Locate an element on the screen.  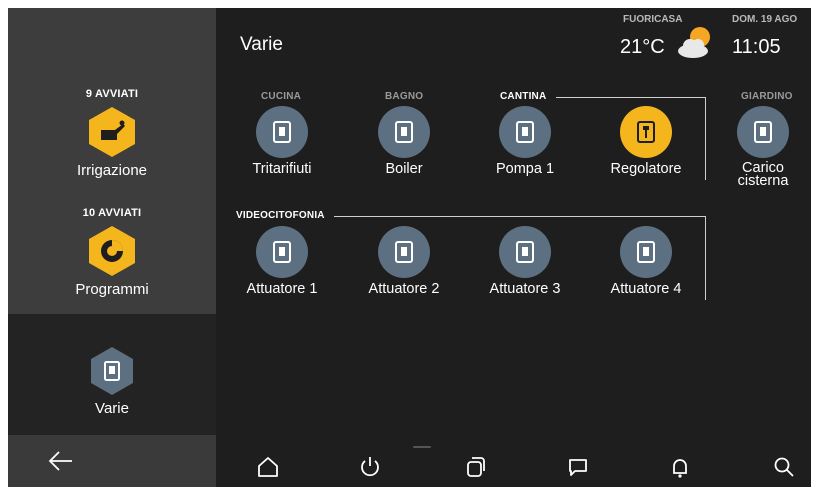
sidebar-item-irrigazione: 9 AVVIATI Irrigazione is located at coordinates (112, 133).